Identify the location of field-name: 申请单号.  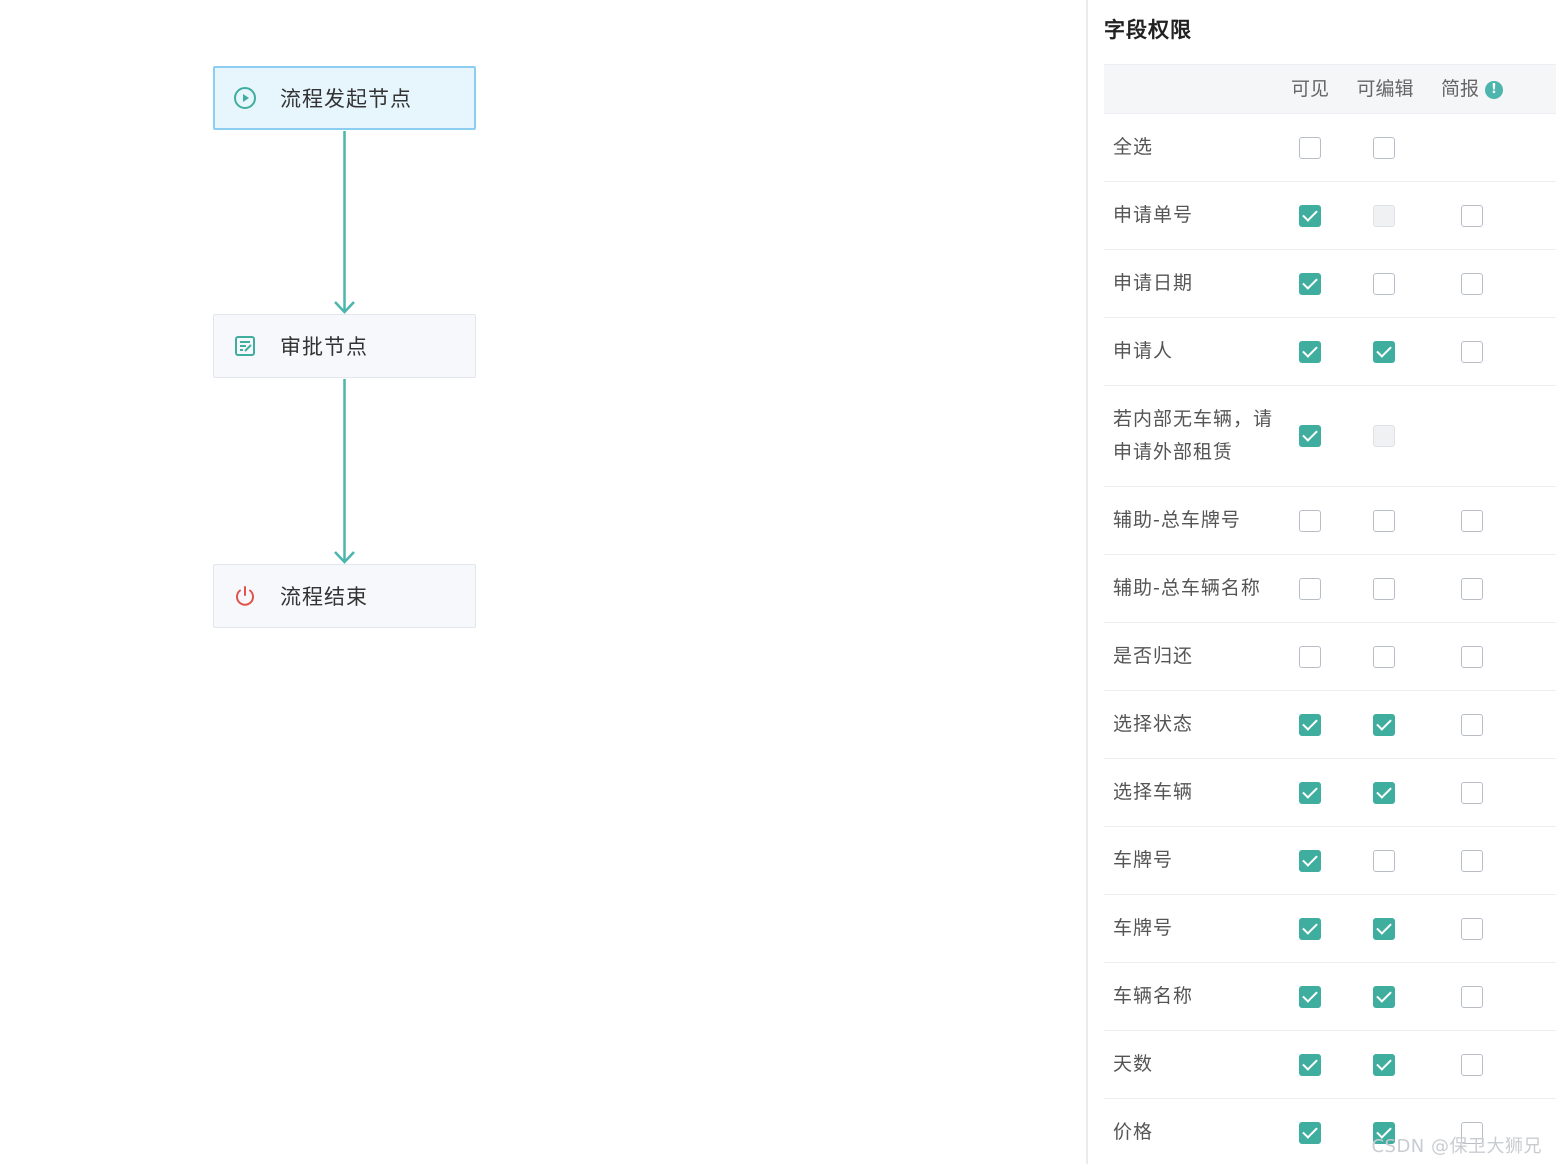
(1153, 215).